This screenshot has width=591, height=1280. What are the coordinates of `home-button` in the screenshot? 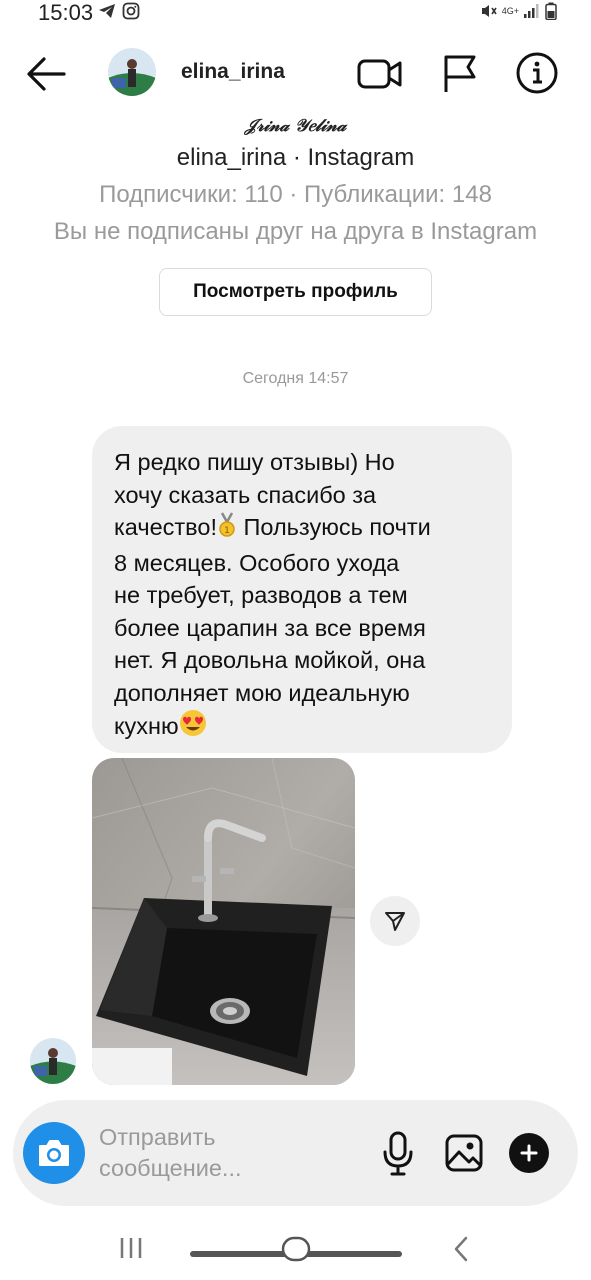 It's located at (296, 1249).